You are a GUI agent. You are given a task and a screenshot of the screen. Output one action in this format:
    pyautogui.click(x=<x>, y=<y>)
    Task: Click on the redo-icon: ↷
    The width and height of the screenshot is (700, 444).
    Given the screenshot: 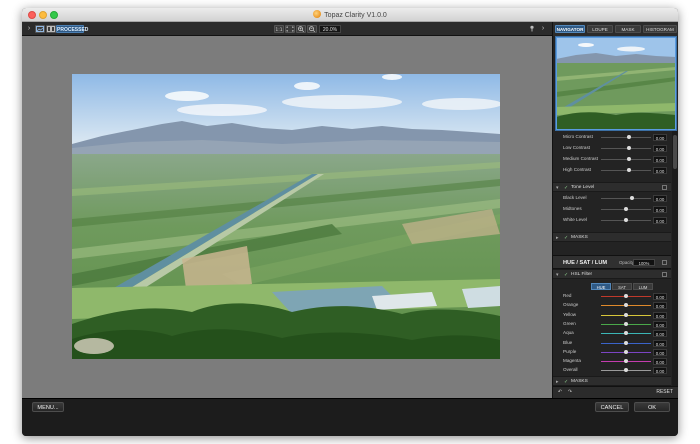 What is the action you would take?
    pyautogui.click(x=570, y=392)
    